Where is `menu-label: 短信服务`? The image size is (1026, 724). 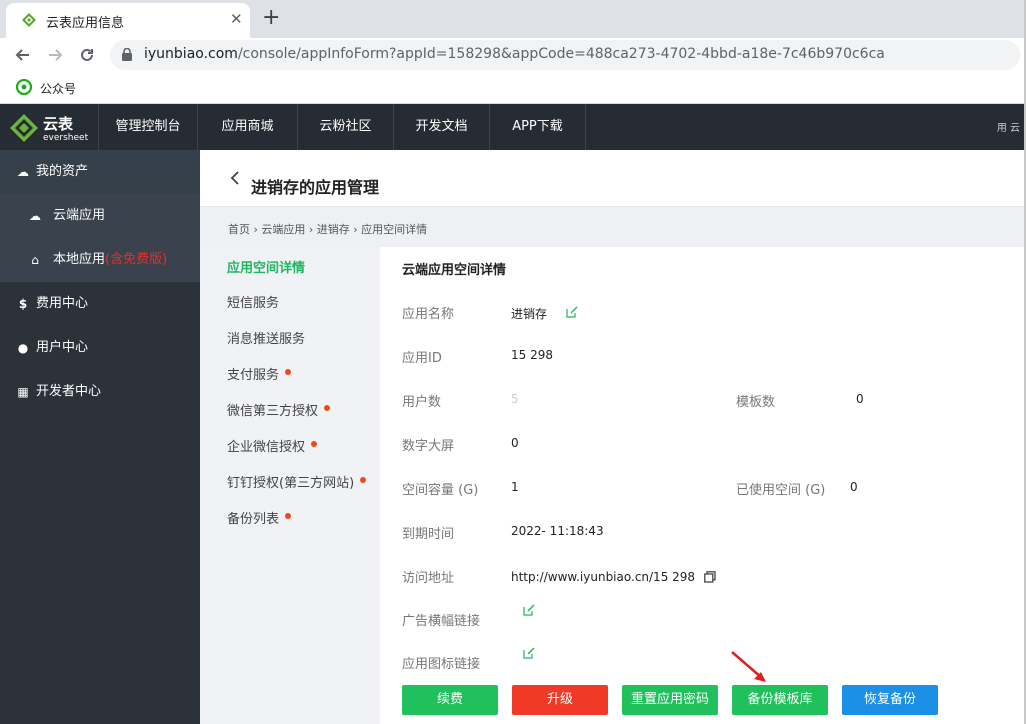
menu-label: 短信服务 is located at coordinates (253, 303).